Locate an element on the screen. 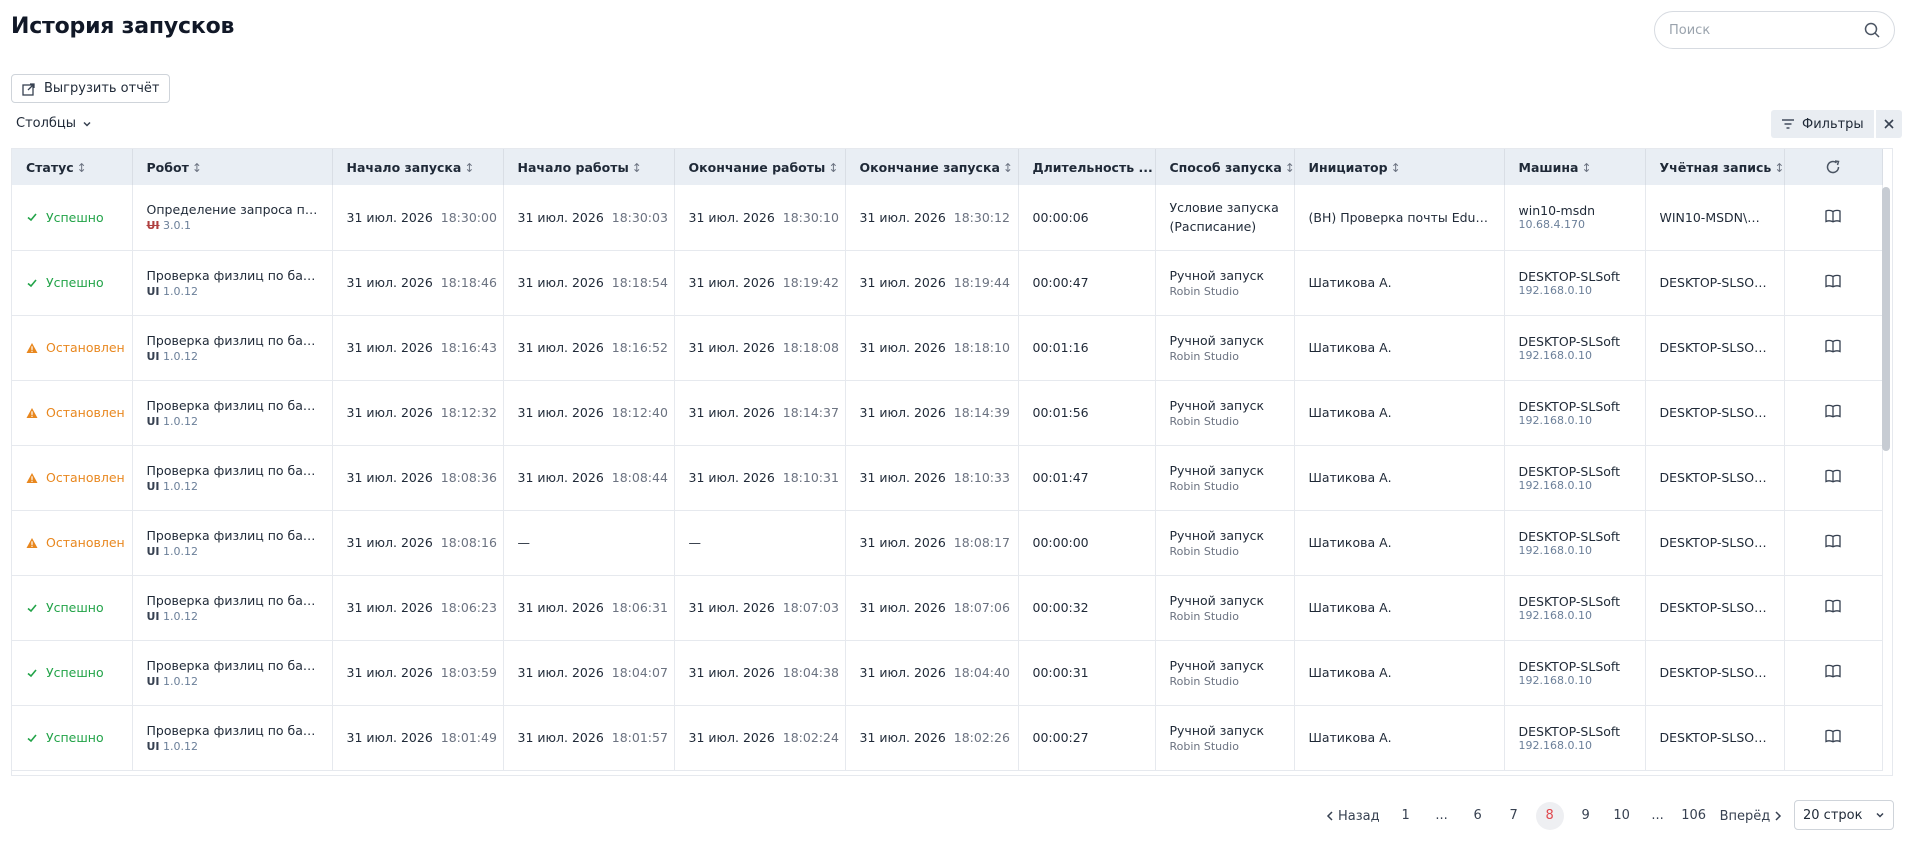 This screenshot has width=1905, height=843. launch-end-cell: 31 июл. 2026 18:30:12 is located at coordinates (932, 218).